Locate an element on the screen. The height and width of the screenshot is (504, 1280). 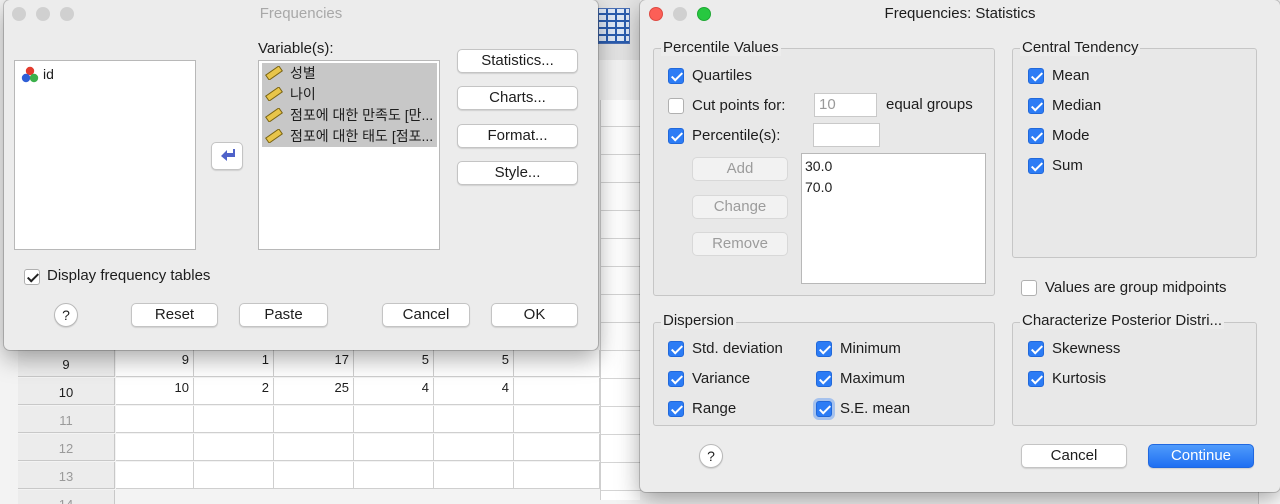
std-deviation-label: Std. deviation is located at coordinates (737, 348).